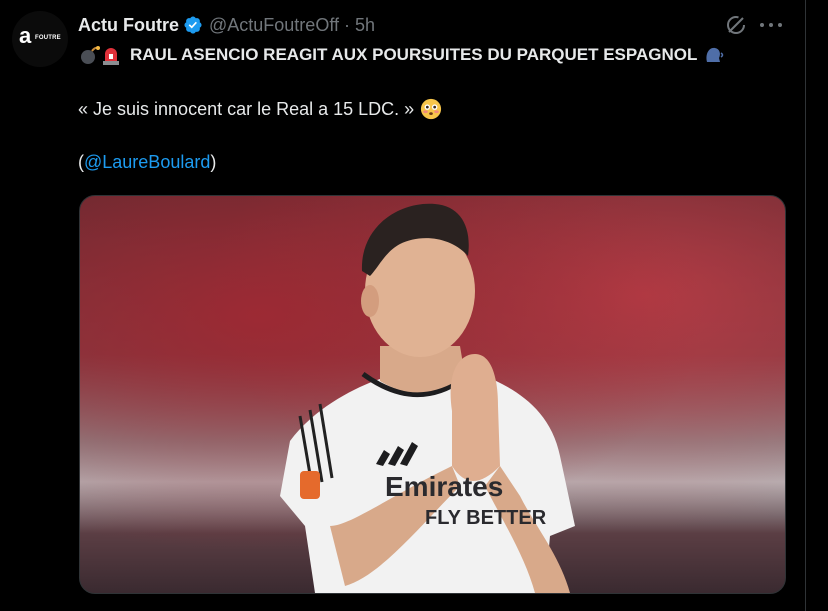 This screenshot has width=828, height=611. Describe the element at coordinates (193, 25) in the screenshot. I see `verified-badge-icon` at that location.